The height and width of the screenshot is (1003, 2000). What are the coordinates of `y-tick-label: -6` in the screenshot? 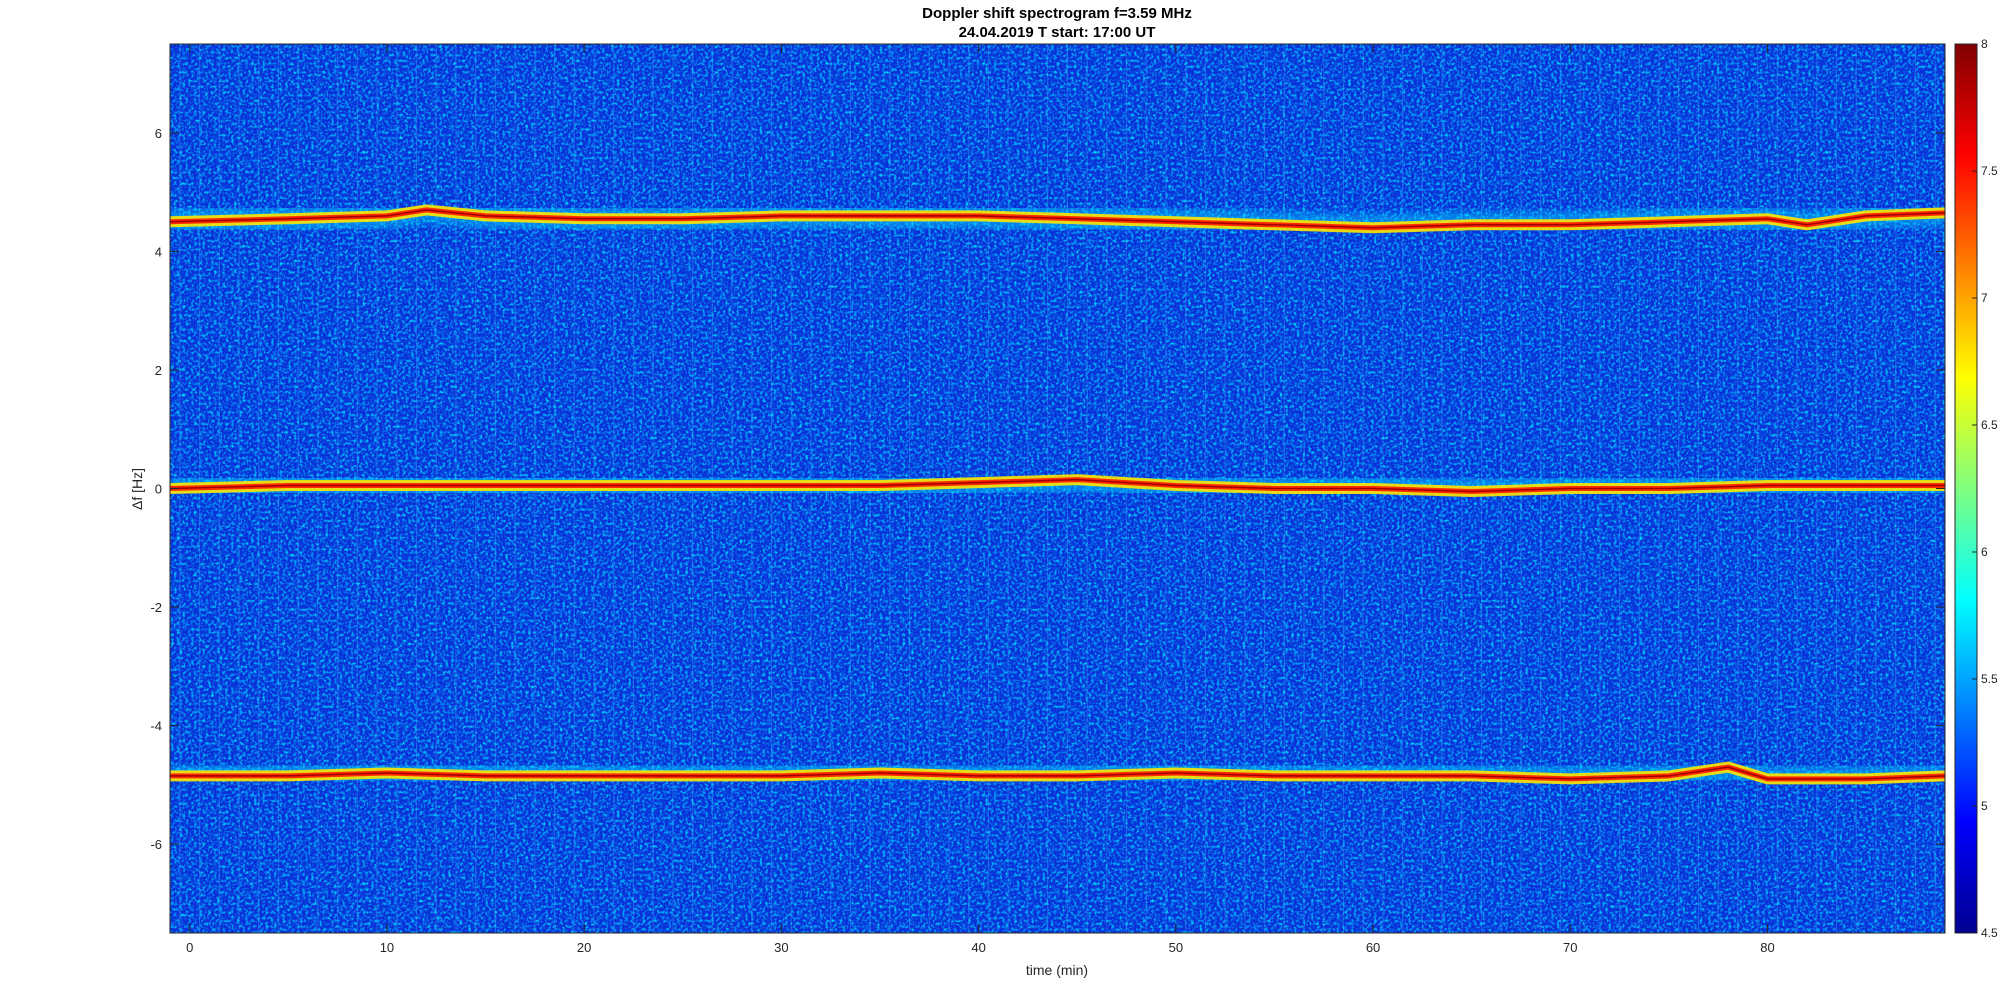 It's located at (156, 844).